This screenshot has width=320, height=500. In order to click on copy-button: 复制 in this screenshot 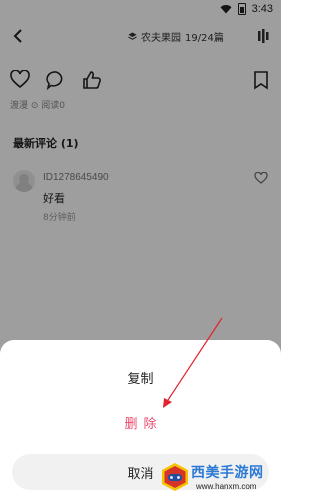, I will do `click(140, 377)`.